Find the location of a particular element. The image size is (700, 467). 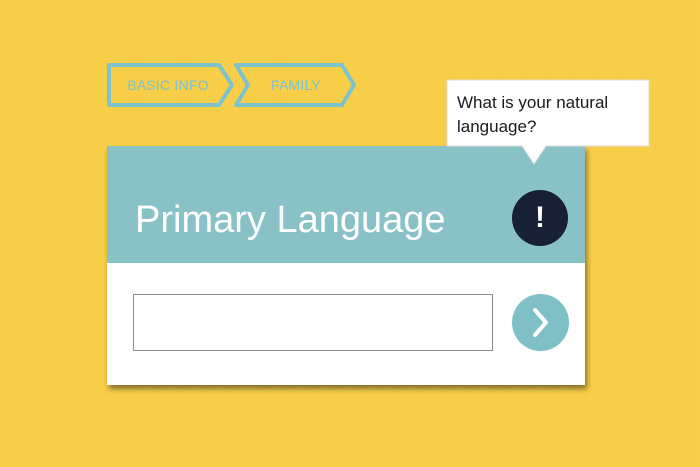

tooltip-text: What is your natural language? is located at coordinates (533, 114).